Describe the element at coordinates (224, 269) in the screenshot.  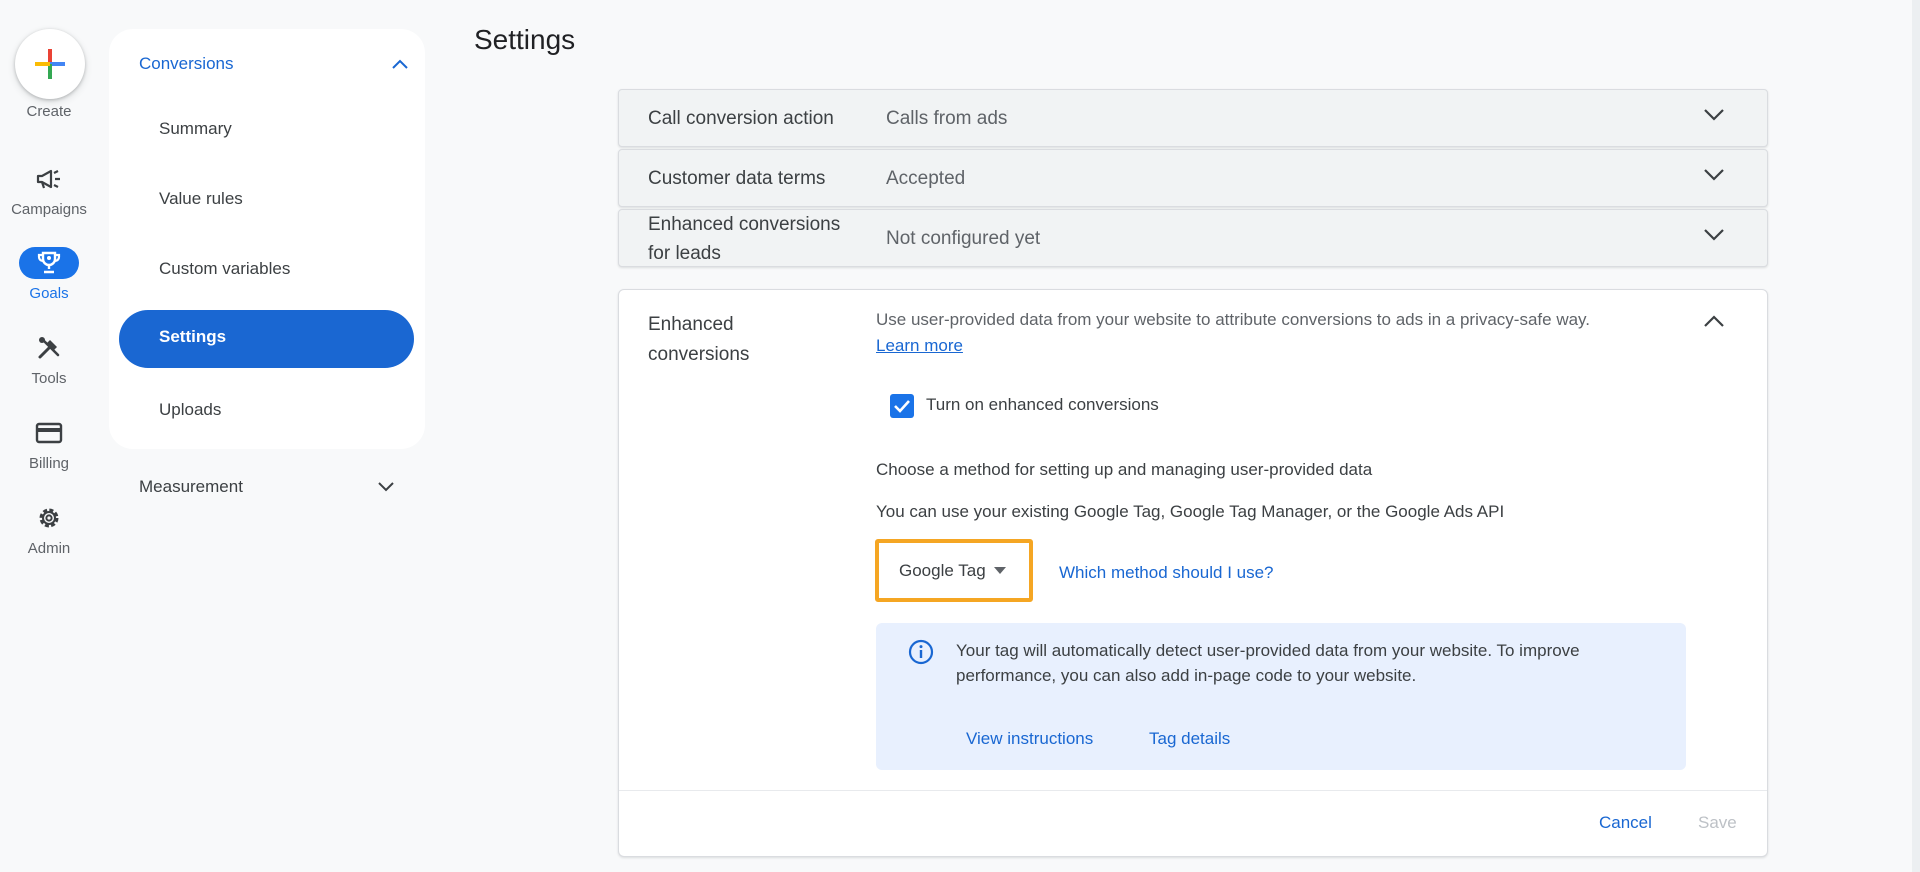
I see `subnav-item-custom-variables: Custom variables` at that location.